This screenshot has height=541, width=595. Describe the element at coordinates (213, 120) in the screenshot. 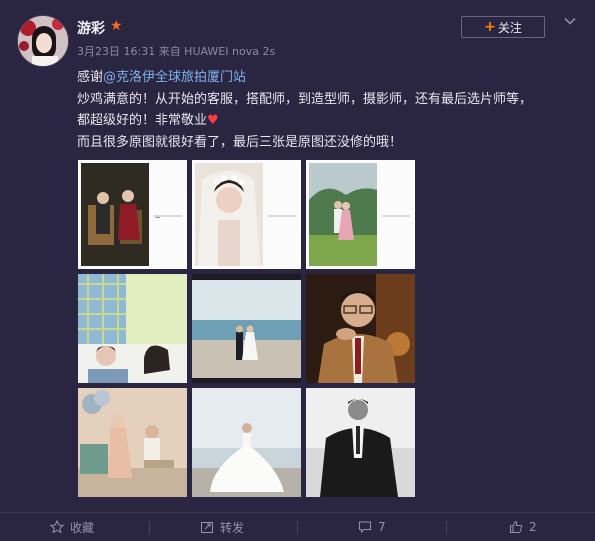

I see `heart-emoji-icon: ♥` at that location.